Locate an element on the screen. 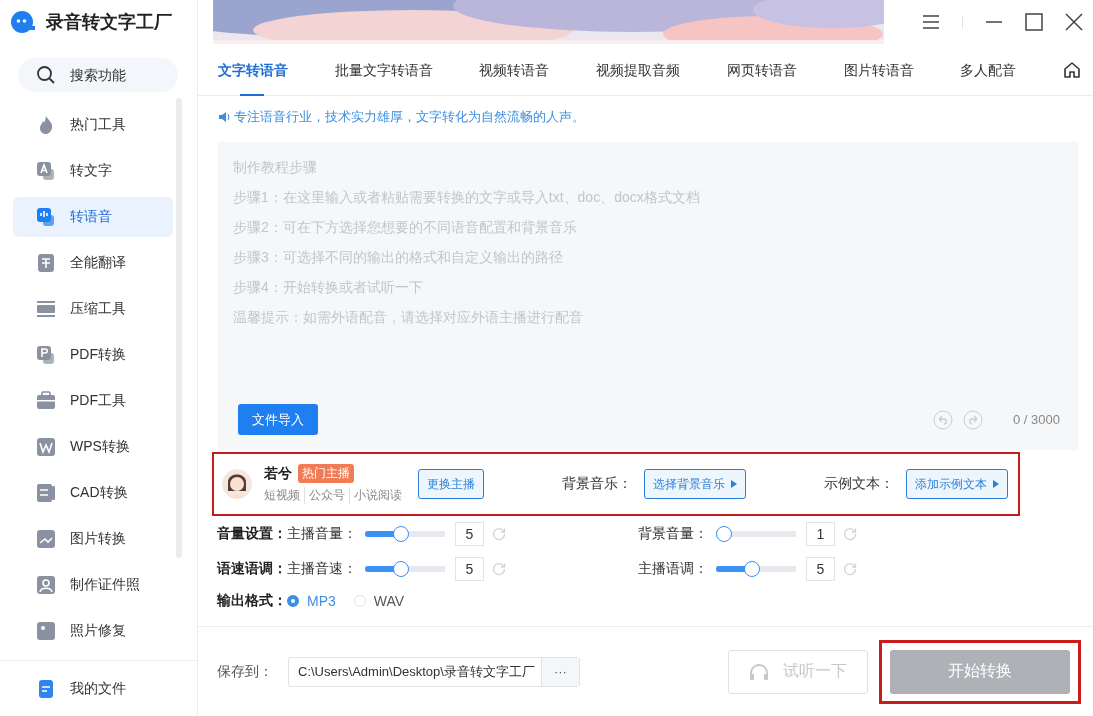  menu-icon is located at coordinates (931, 22).